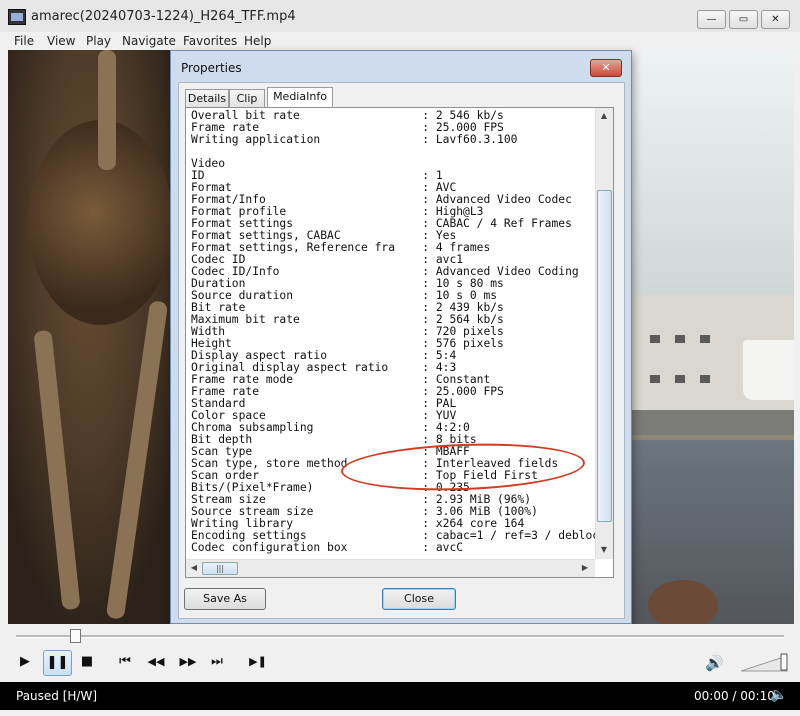 This screenshot has height=716, width=800. What do you see at coordinates (743, 19) in the screenshot?
I see `maximize-button: ▭` at bounding box center [743, 19].